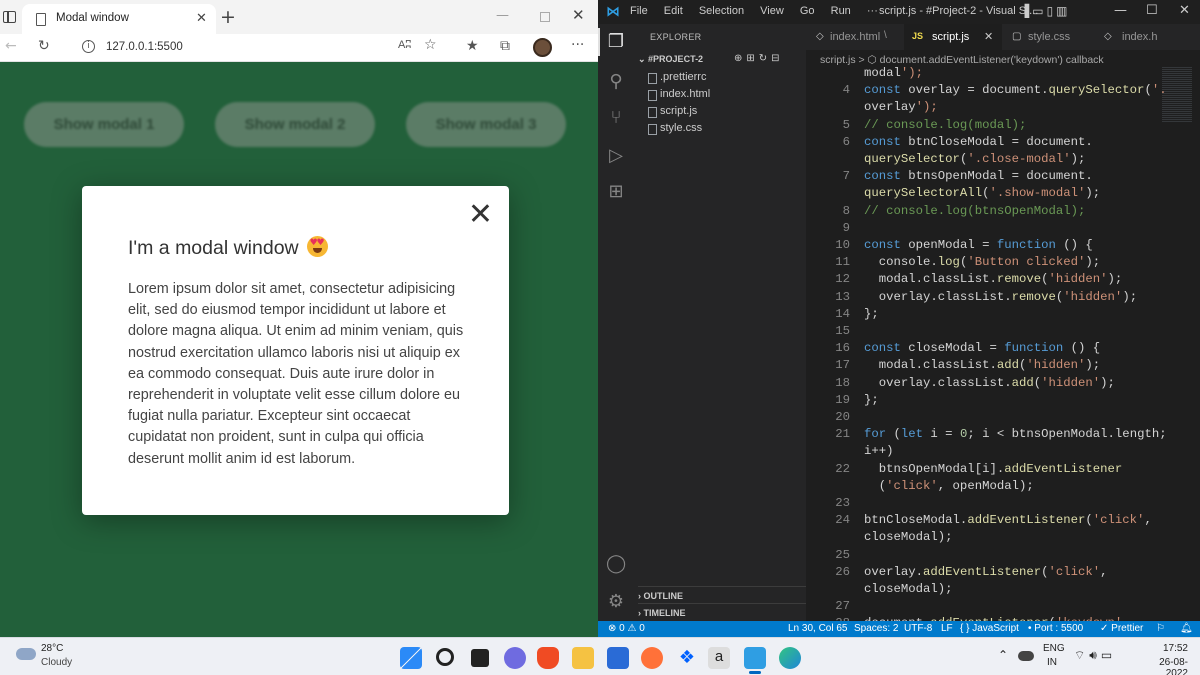 The height and width of the screenshot is (675, 1200). What do you see at coordinates (676, 77) in the screenshot?
I see `file-prettierrc: .prettierrc` at bounding box center [676, 77].